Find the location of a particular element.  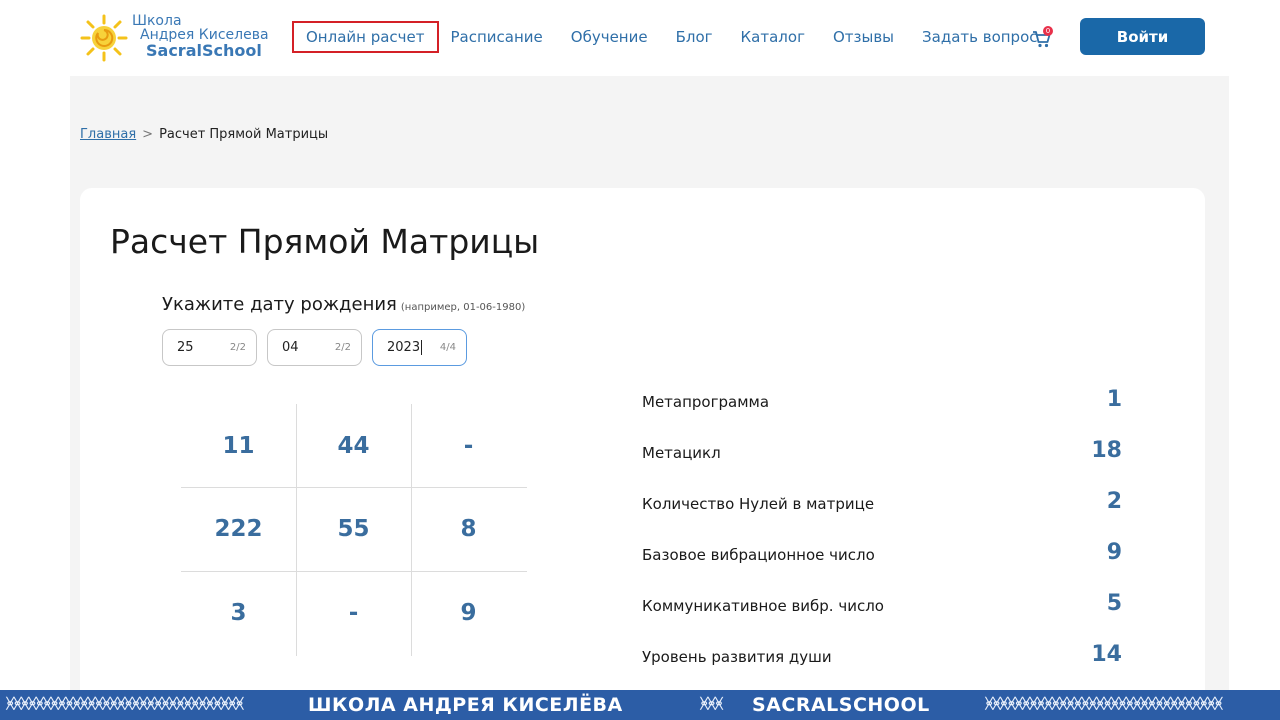

day-input: 25 2/2 is located at coordinates (209, 347).